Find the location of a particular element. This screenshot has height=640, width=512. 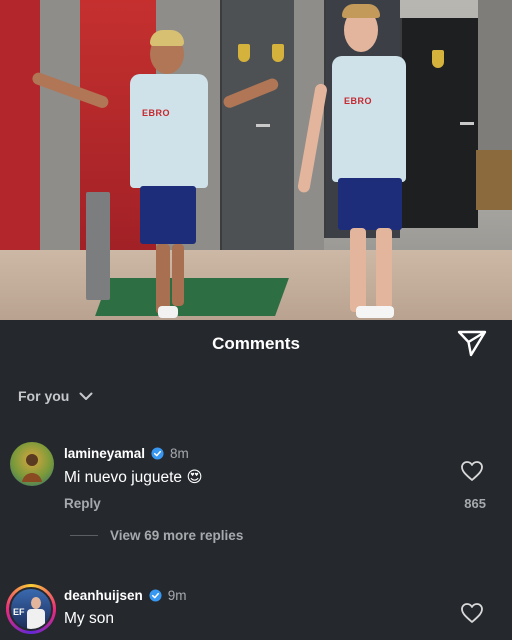

divider-line is located at coordinates (84, 535).